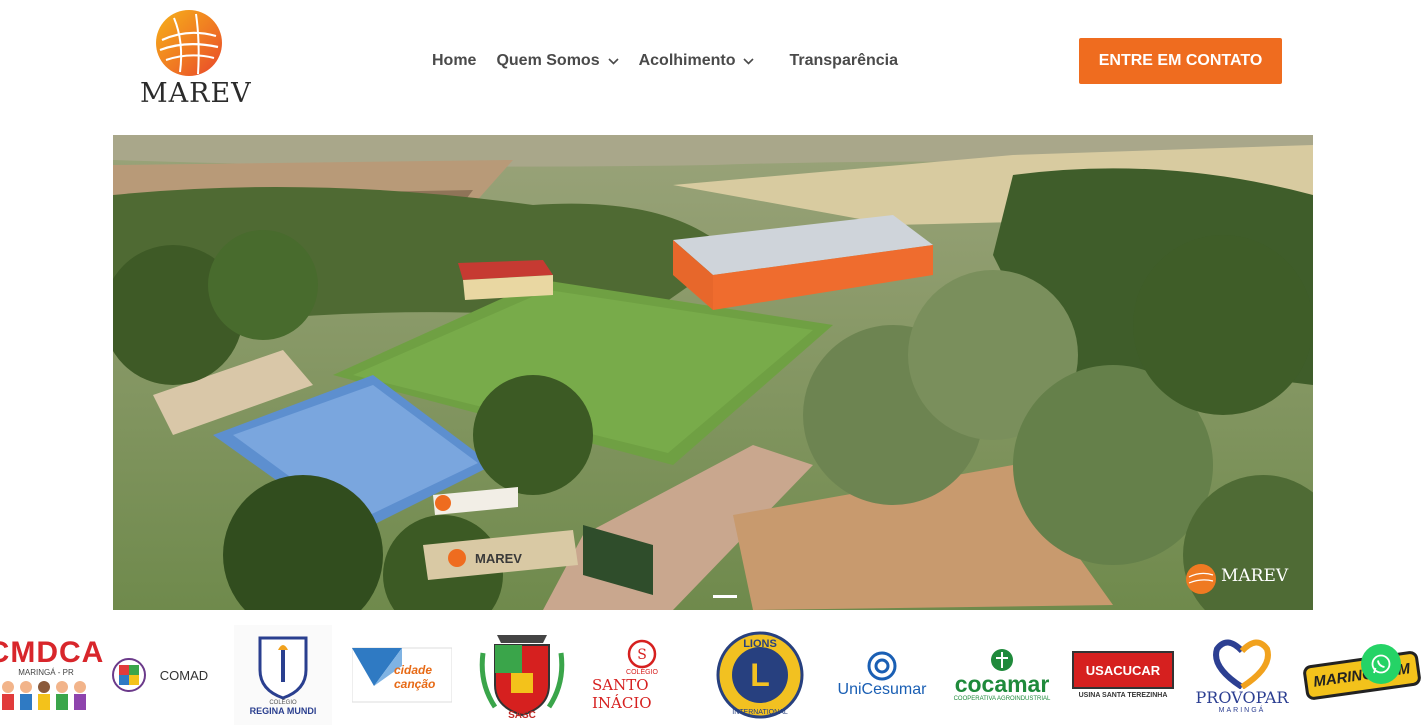  I want to click on partner-sub: COLÉGIO, so click(642, 672).